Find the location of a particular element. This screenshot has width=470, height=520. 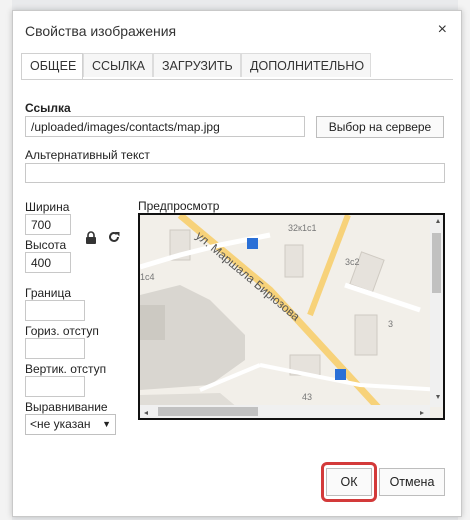

align-select: <не указан ▼ is located at coordinates (70, 424).